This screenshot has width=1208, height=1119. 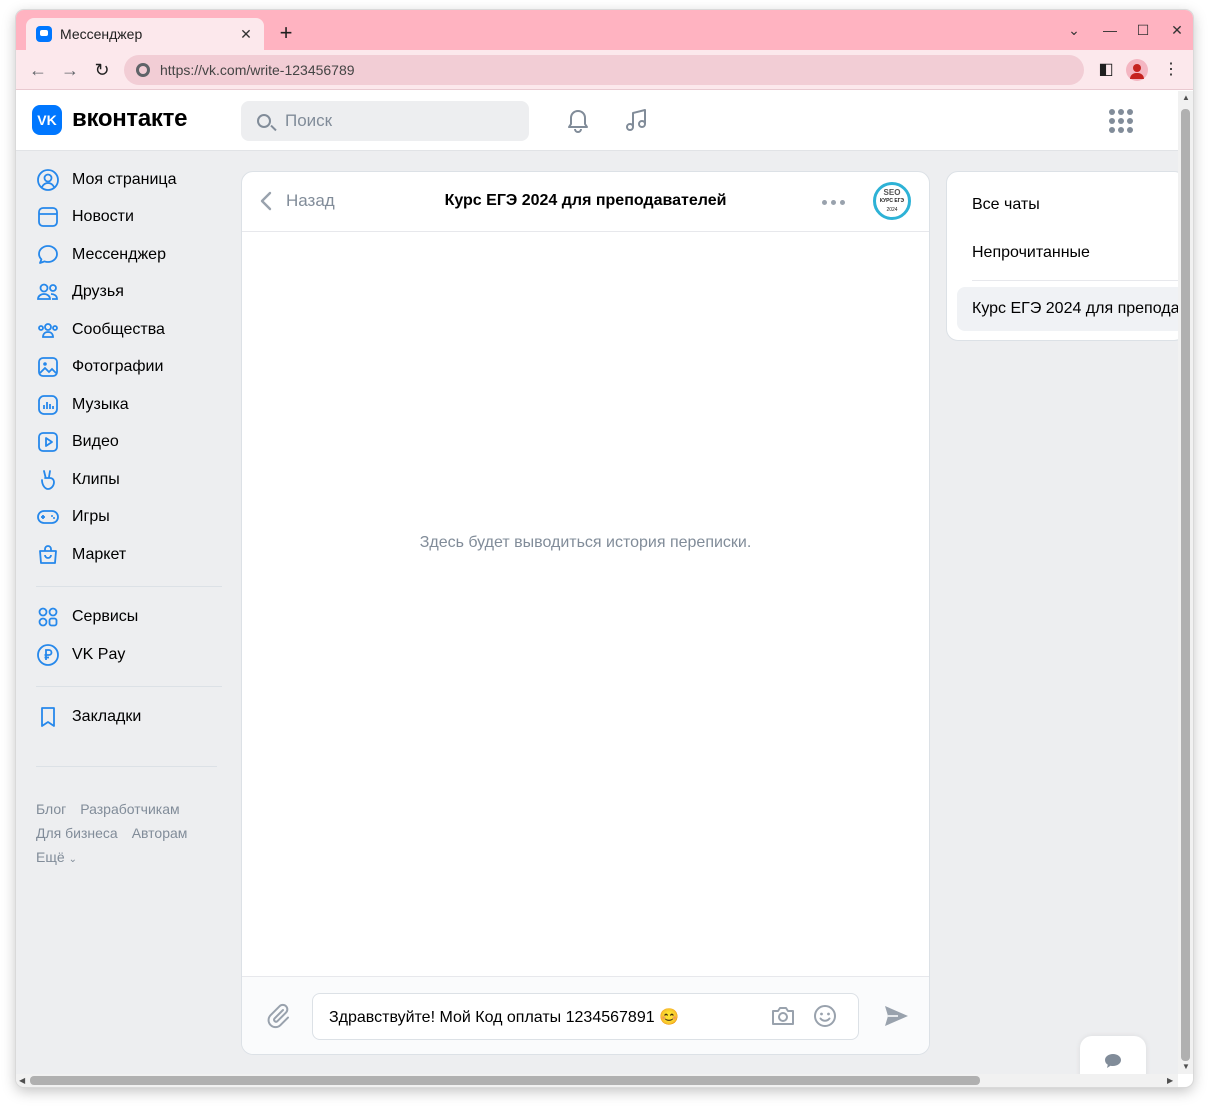 I want to click on avatar-text: SEO, so click(x=892, y=192).